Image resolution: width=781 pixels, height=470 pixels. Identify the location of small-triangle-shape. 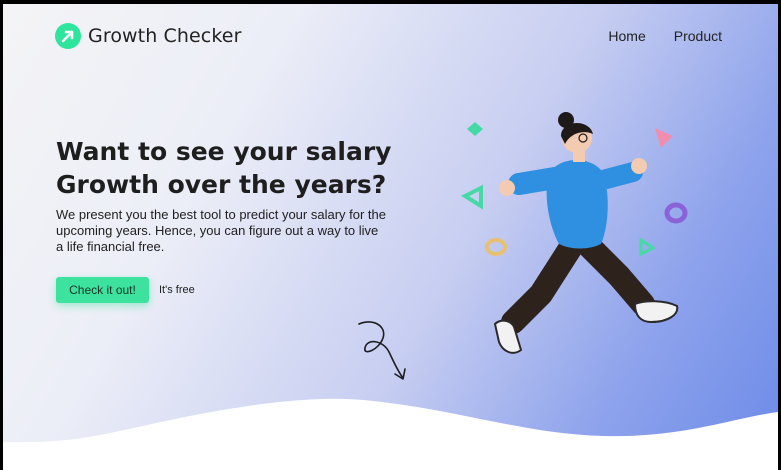
(647, 247).